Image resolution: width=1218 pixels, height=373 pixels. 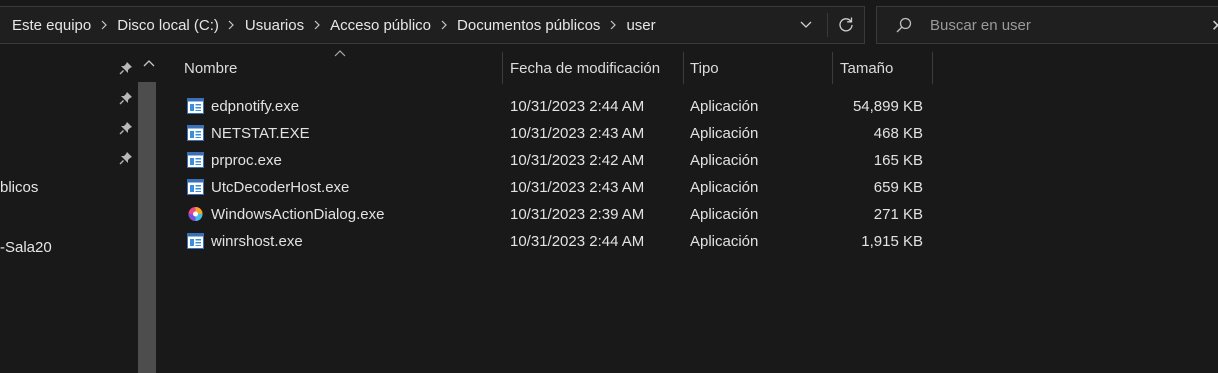 I want to click on file-size: 165 KB, so click(x=898, y=160).